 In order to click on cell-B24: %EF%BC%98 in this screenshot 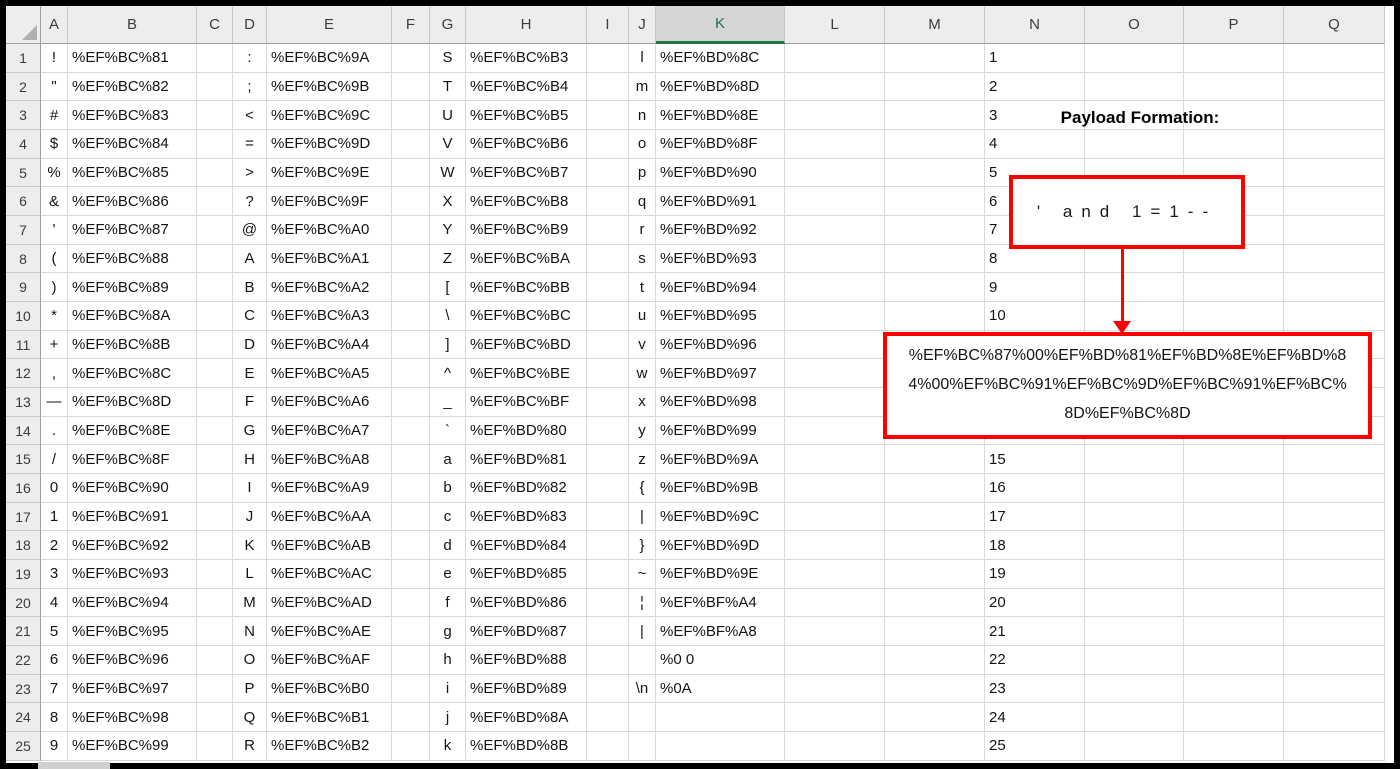, I will do `click(132, 718)`.